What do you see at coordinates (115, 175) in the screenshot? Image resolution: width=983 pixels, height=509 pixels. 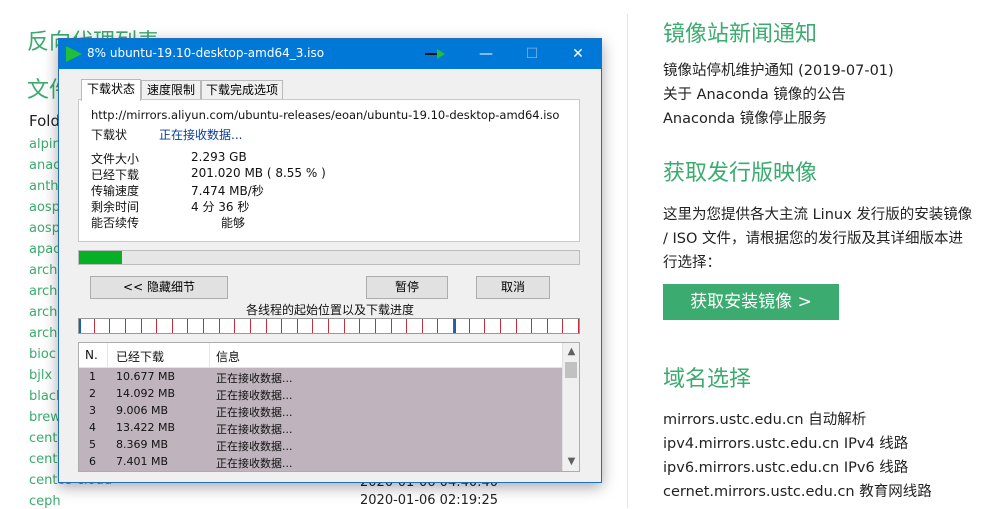 I see `downloaded-label: 已经下载` at bounding box center [115, 175].